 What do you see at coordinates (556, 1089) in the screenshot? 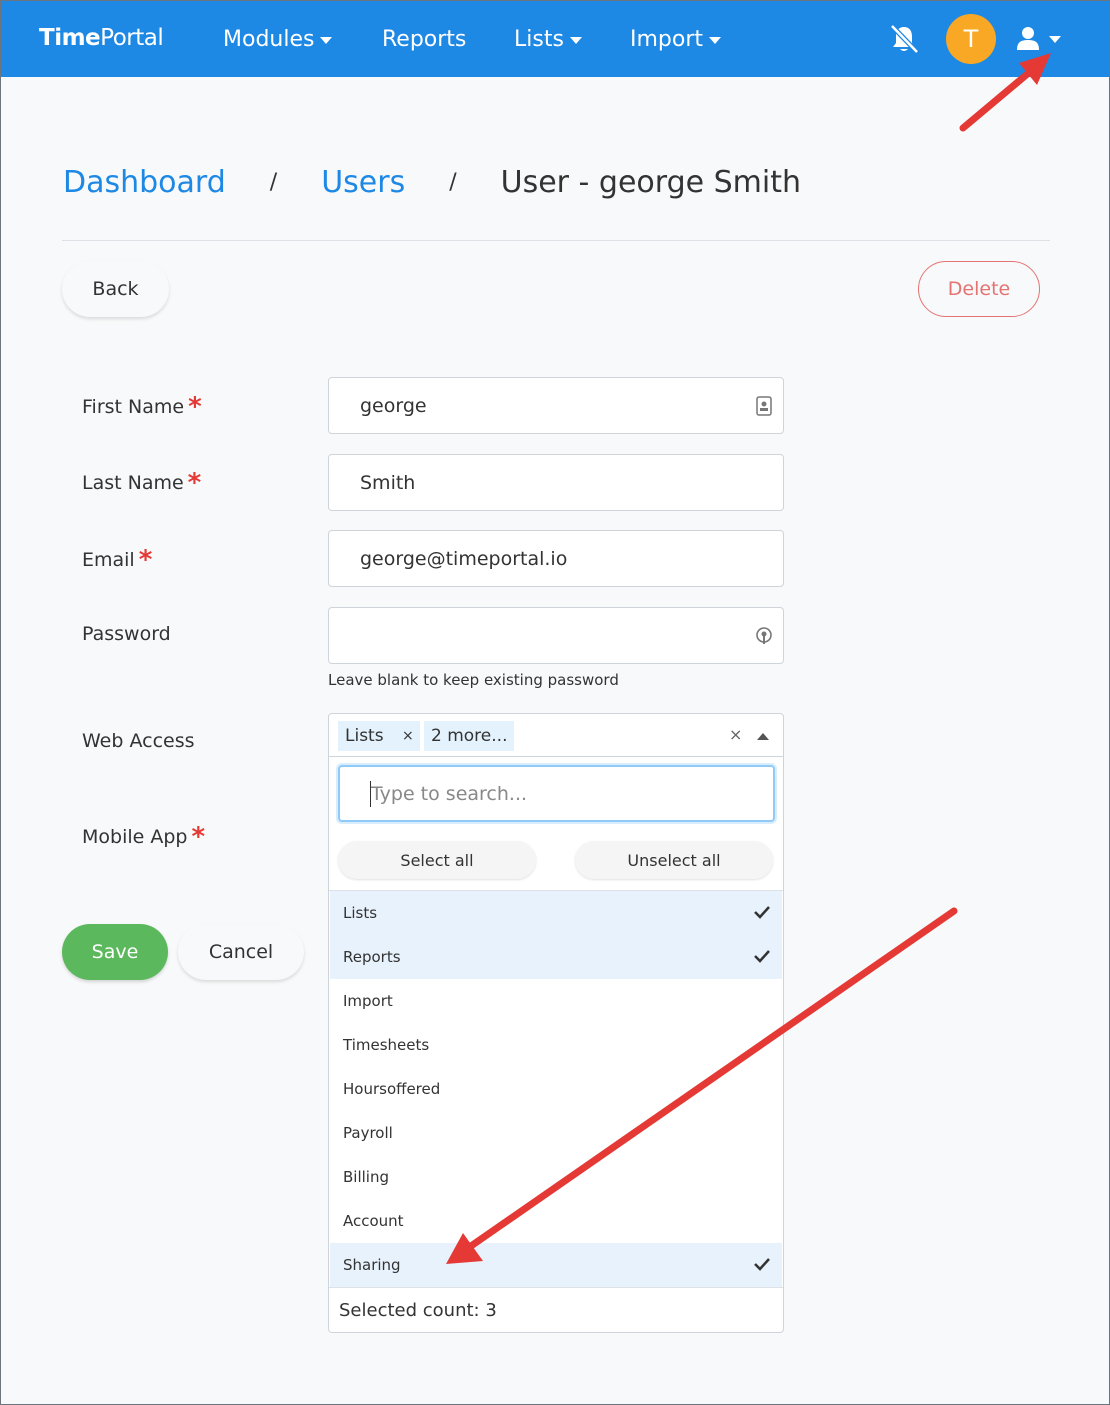
I see `option-hoursoffered: Hoursoffered` at bounding box center [556, 1089].